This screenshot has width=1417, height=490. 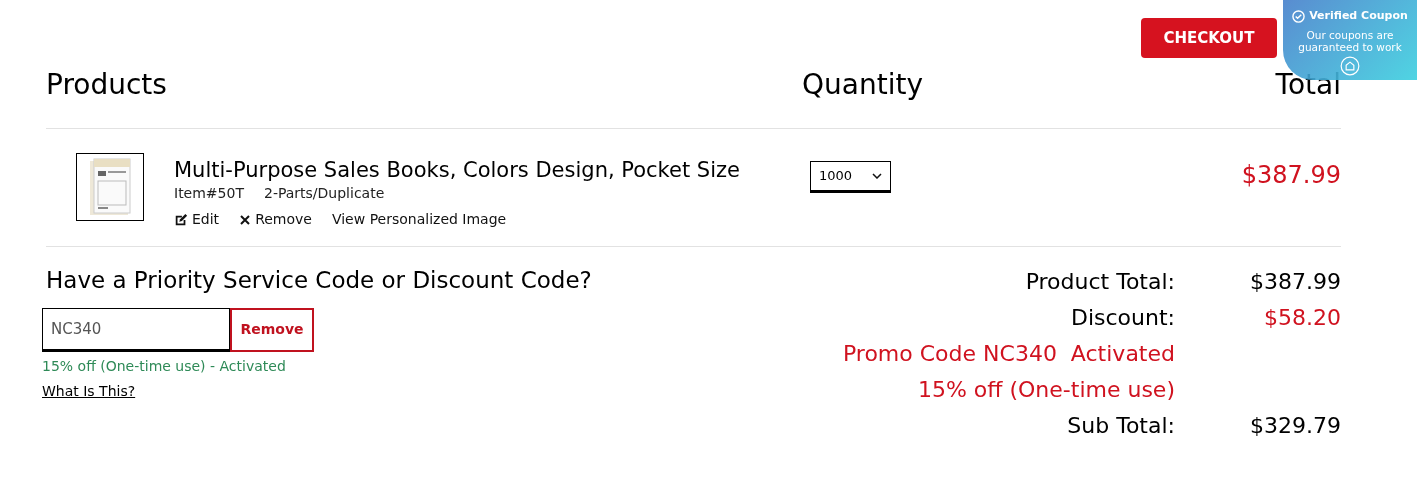 I want to click on item-total: $387.99, so click(x=1291, y=175).